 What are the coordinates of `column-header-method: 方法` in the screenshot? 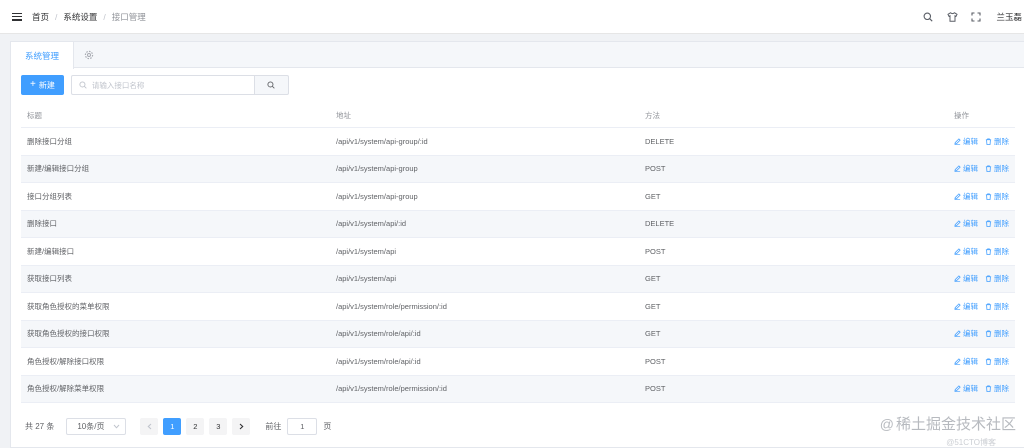 It's located at (652, 115).